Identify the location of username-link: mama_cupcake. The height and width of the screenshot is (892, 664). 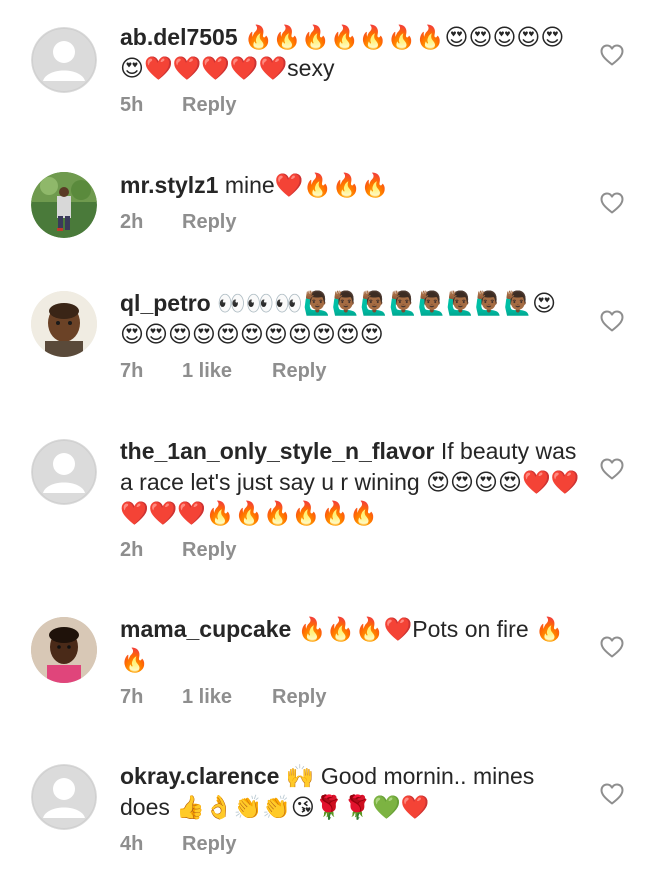
(205, 629).